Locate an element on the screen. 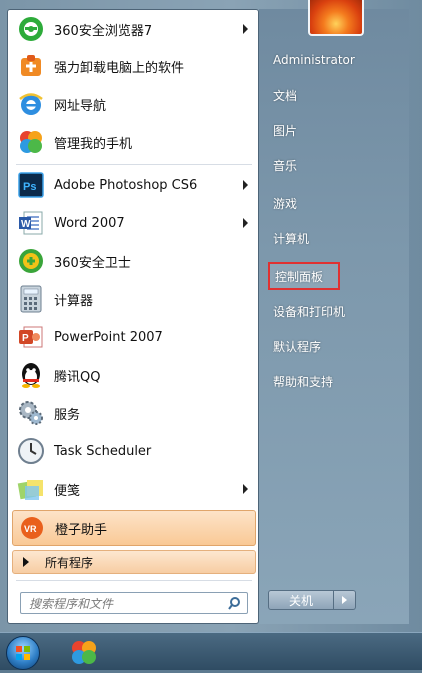 Image resolution: width=422 pixels, height=673 pixels. svg-text: Ps is located at coordinates (29, 187).